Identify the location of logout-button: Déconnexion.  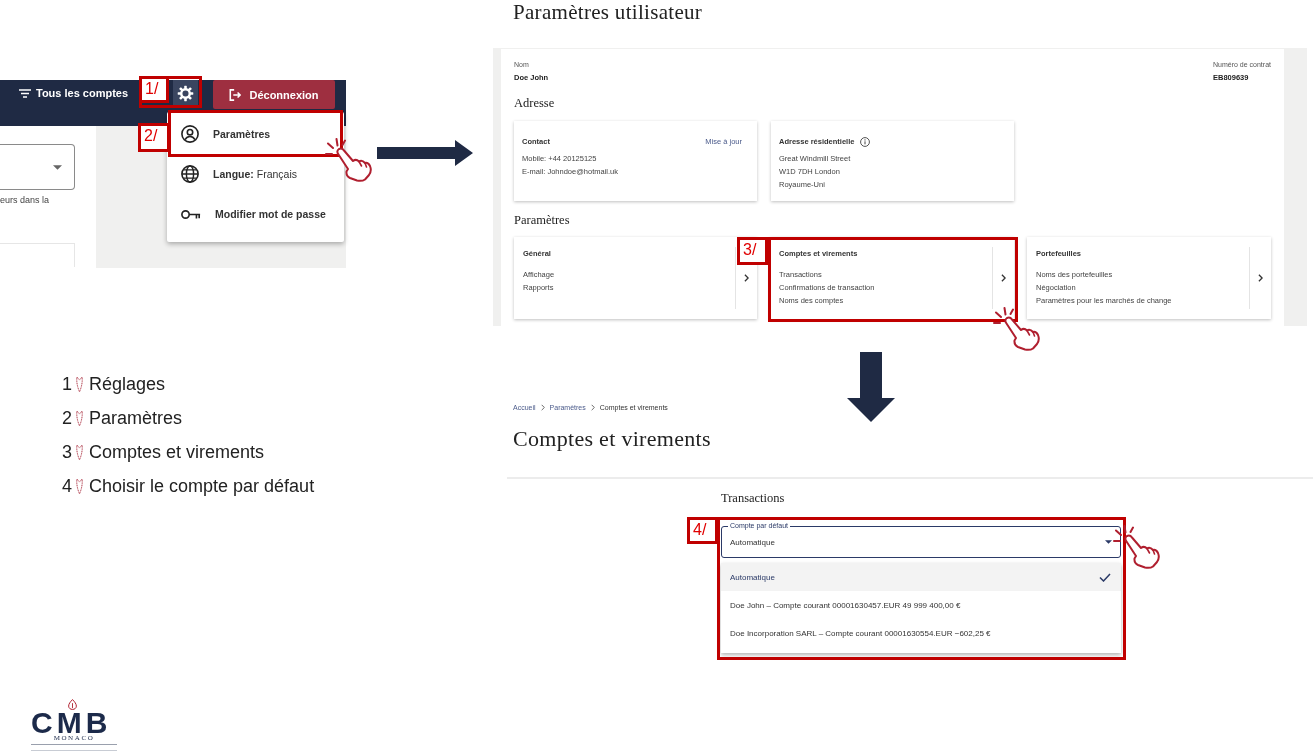
(274, 94).